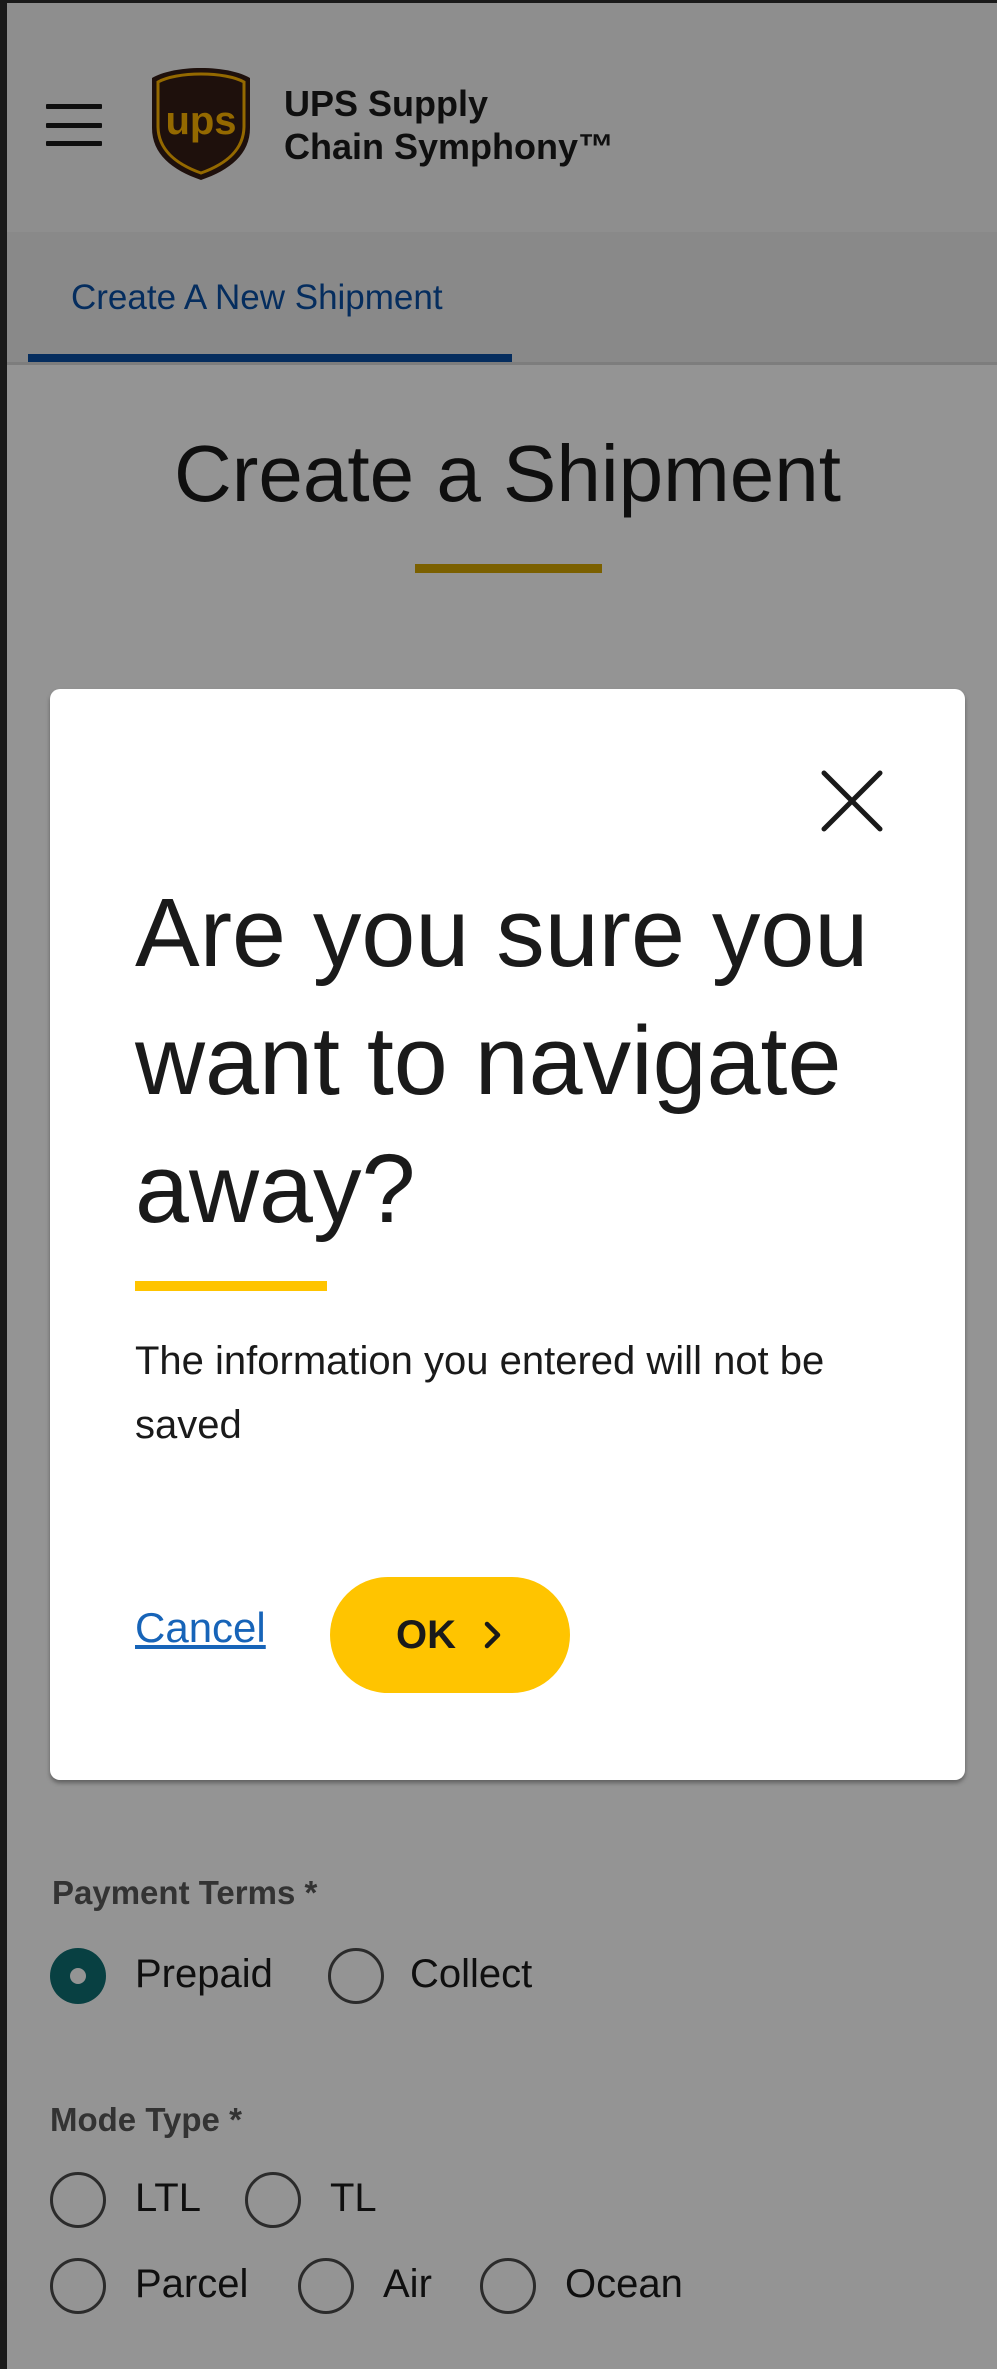 The image size is (997, 2369). I want to click on dialog-title: Are you sure you want to navigate away?, so click(502, 1060).